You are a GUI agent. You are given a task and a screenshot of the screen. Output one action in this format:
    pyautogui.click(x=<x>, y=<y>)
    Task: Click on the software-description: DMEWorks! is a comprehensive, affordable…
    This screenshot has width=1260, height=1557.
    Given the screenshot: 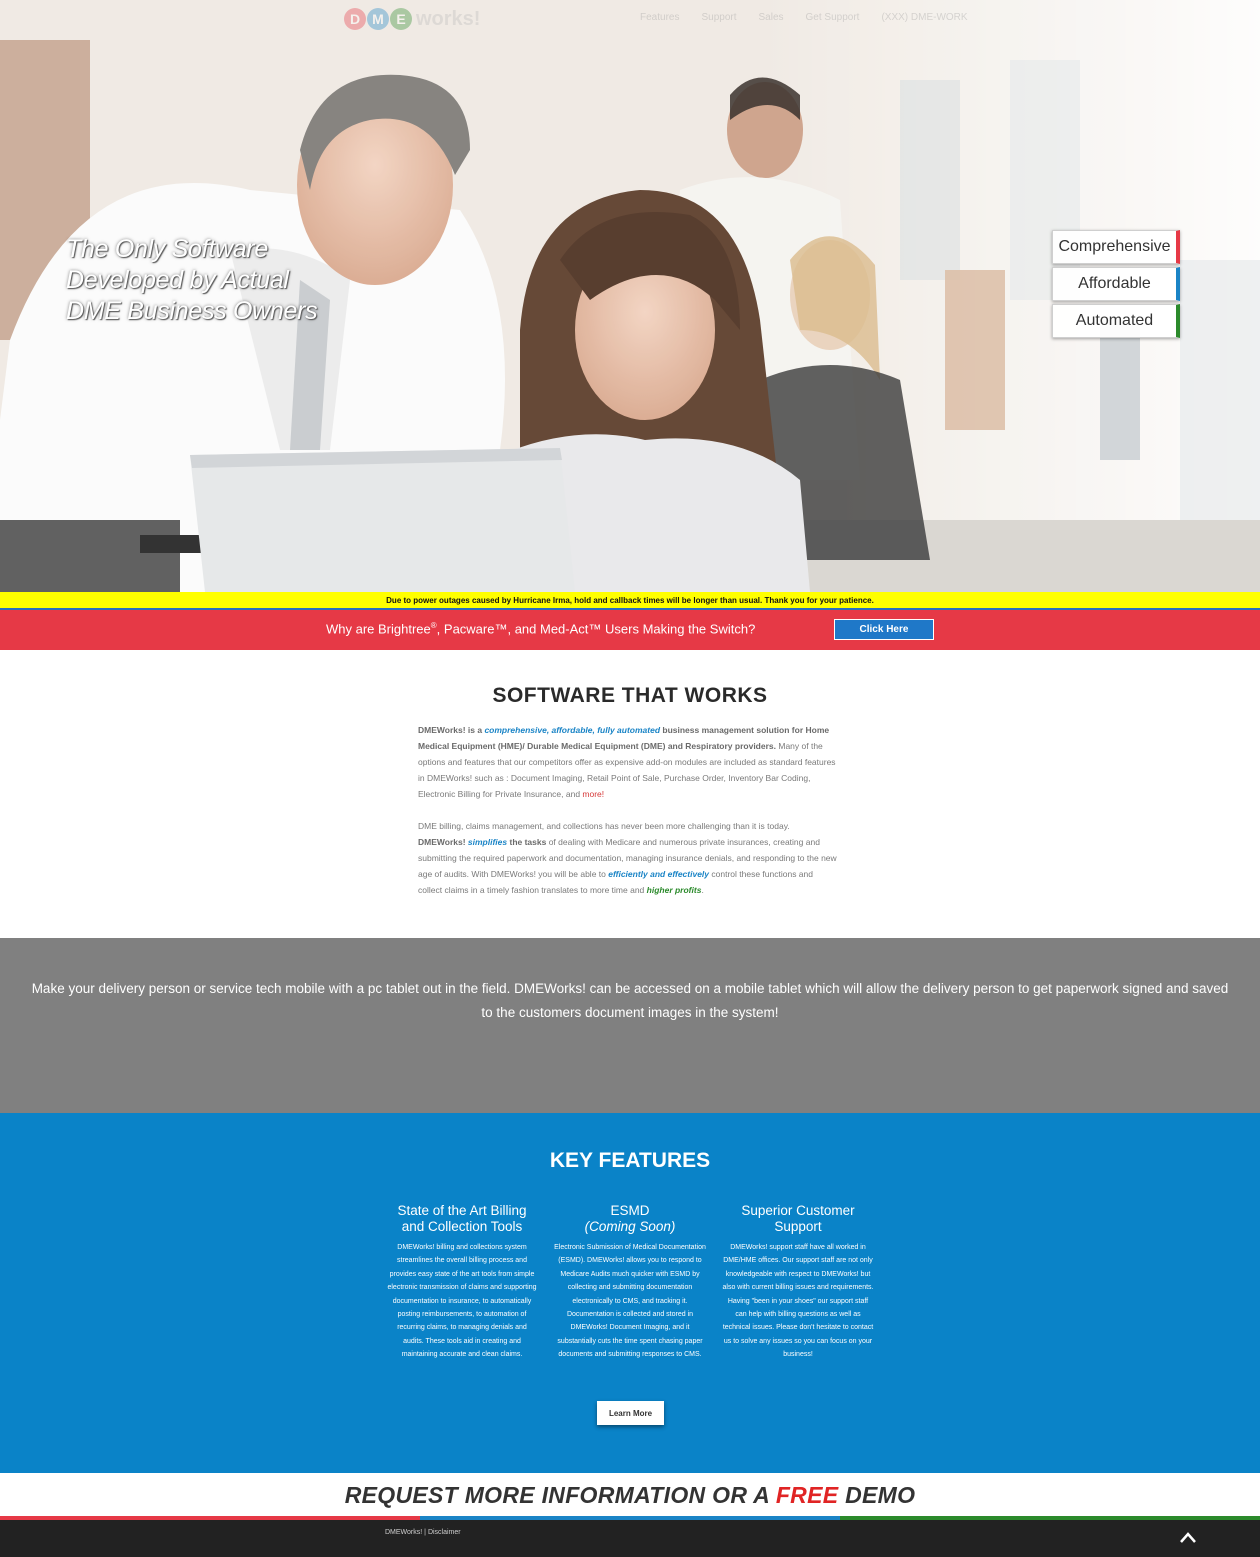 What is the action you would take?
    pyautogui.click(x=628, y=818)
    